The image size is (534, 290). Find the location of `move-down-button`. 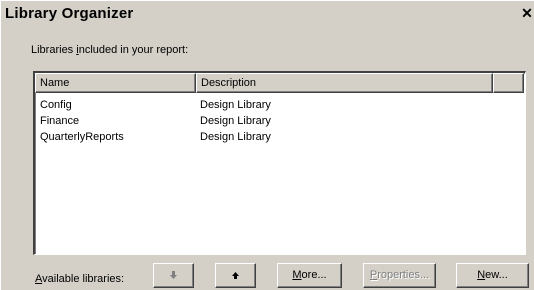

move-down-button is located at coordinates (173, 275).